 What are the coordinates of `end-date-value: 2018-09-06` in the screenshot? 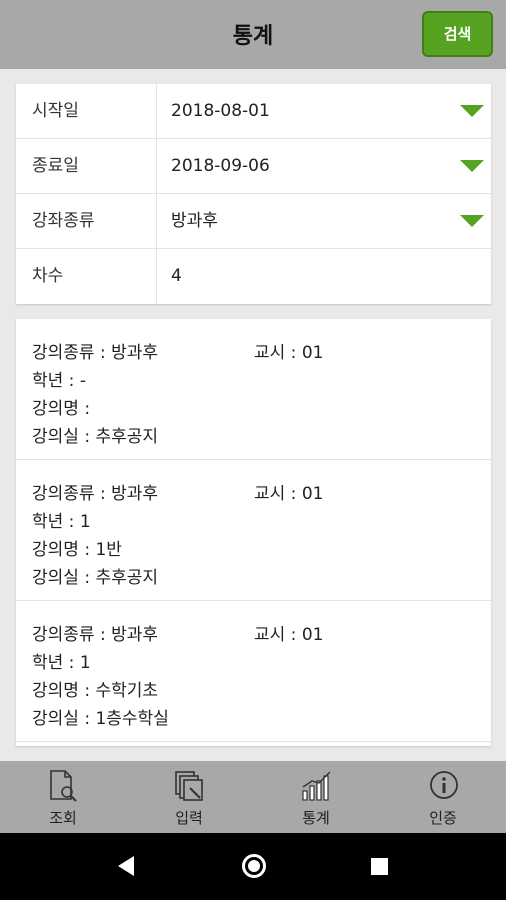 It's located at (220, 166).